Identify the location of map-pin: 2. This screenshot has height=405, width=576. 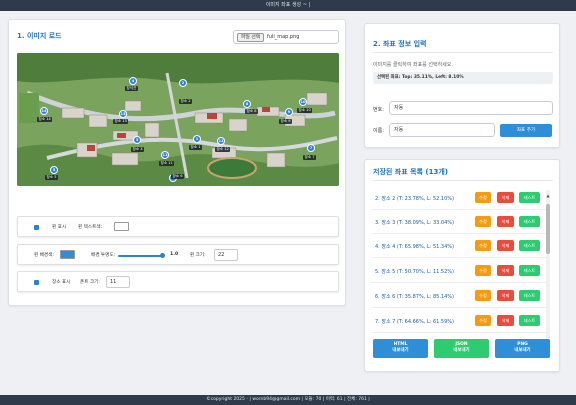
(183, 83).